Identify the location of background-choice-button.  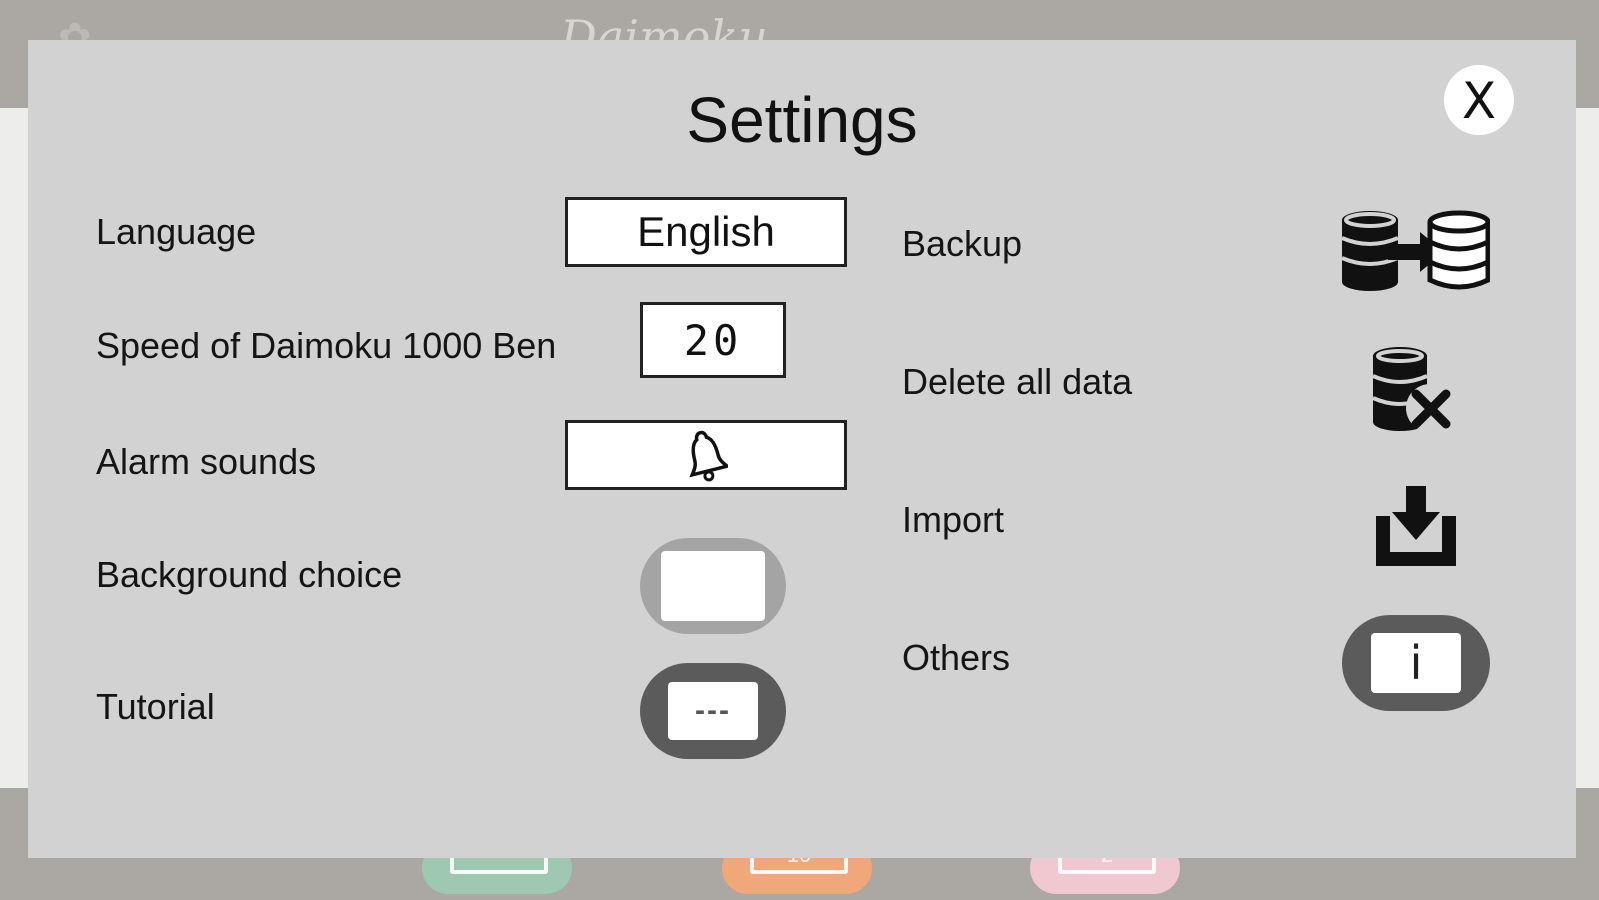
(713, 586).